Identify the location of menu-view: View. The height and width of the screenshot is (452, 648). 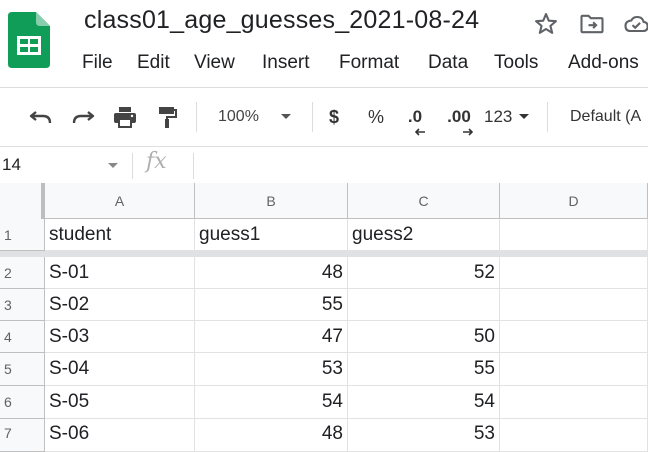
(214, 63).